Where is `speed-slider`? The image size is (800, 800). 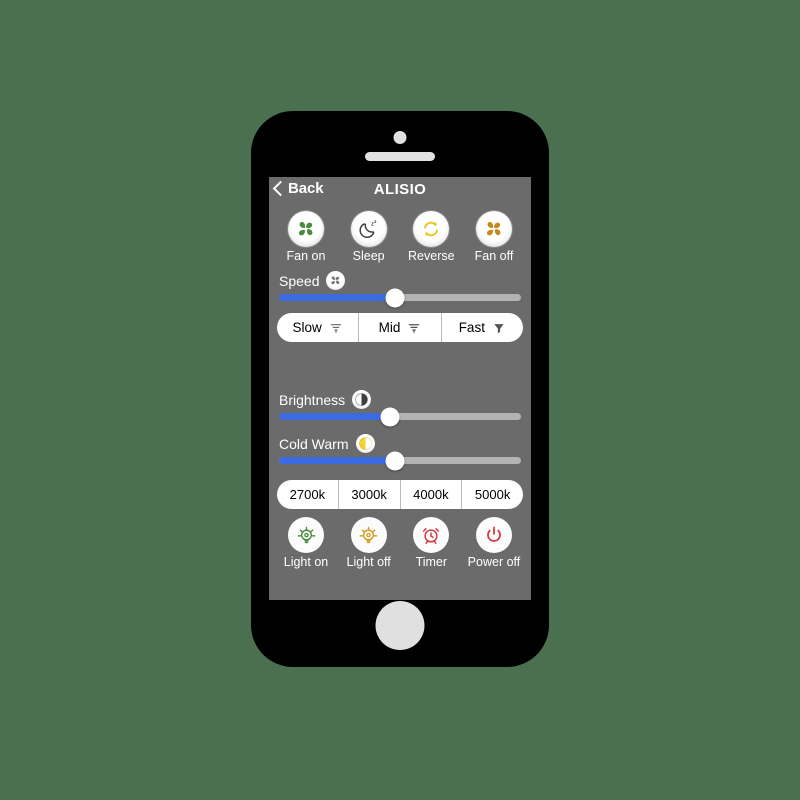 speed-slider is located at coordinates (400, 297).